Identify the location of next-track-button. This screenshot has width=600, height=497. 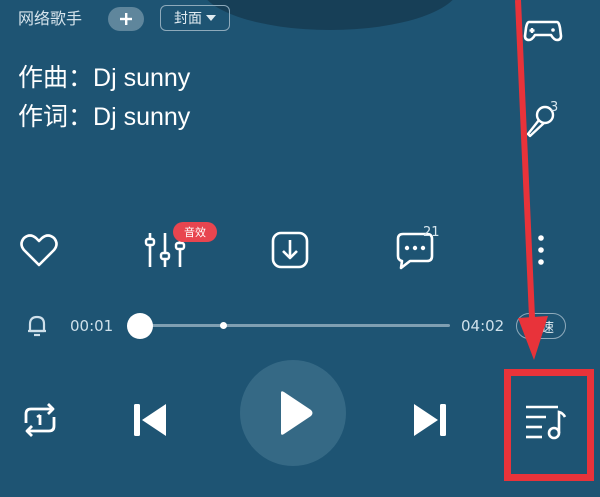
(430, 420).